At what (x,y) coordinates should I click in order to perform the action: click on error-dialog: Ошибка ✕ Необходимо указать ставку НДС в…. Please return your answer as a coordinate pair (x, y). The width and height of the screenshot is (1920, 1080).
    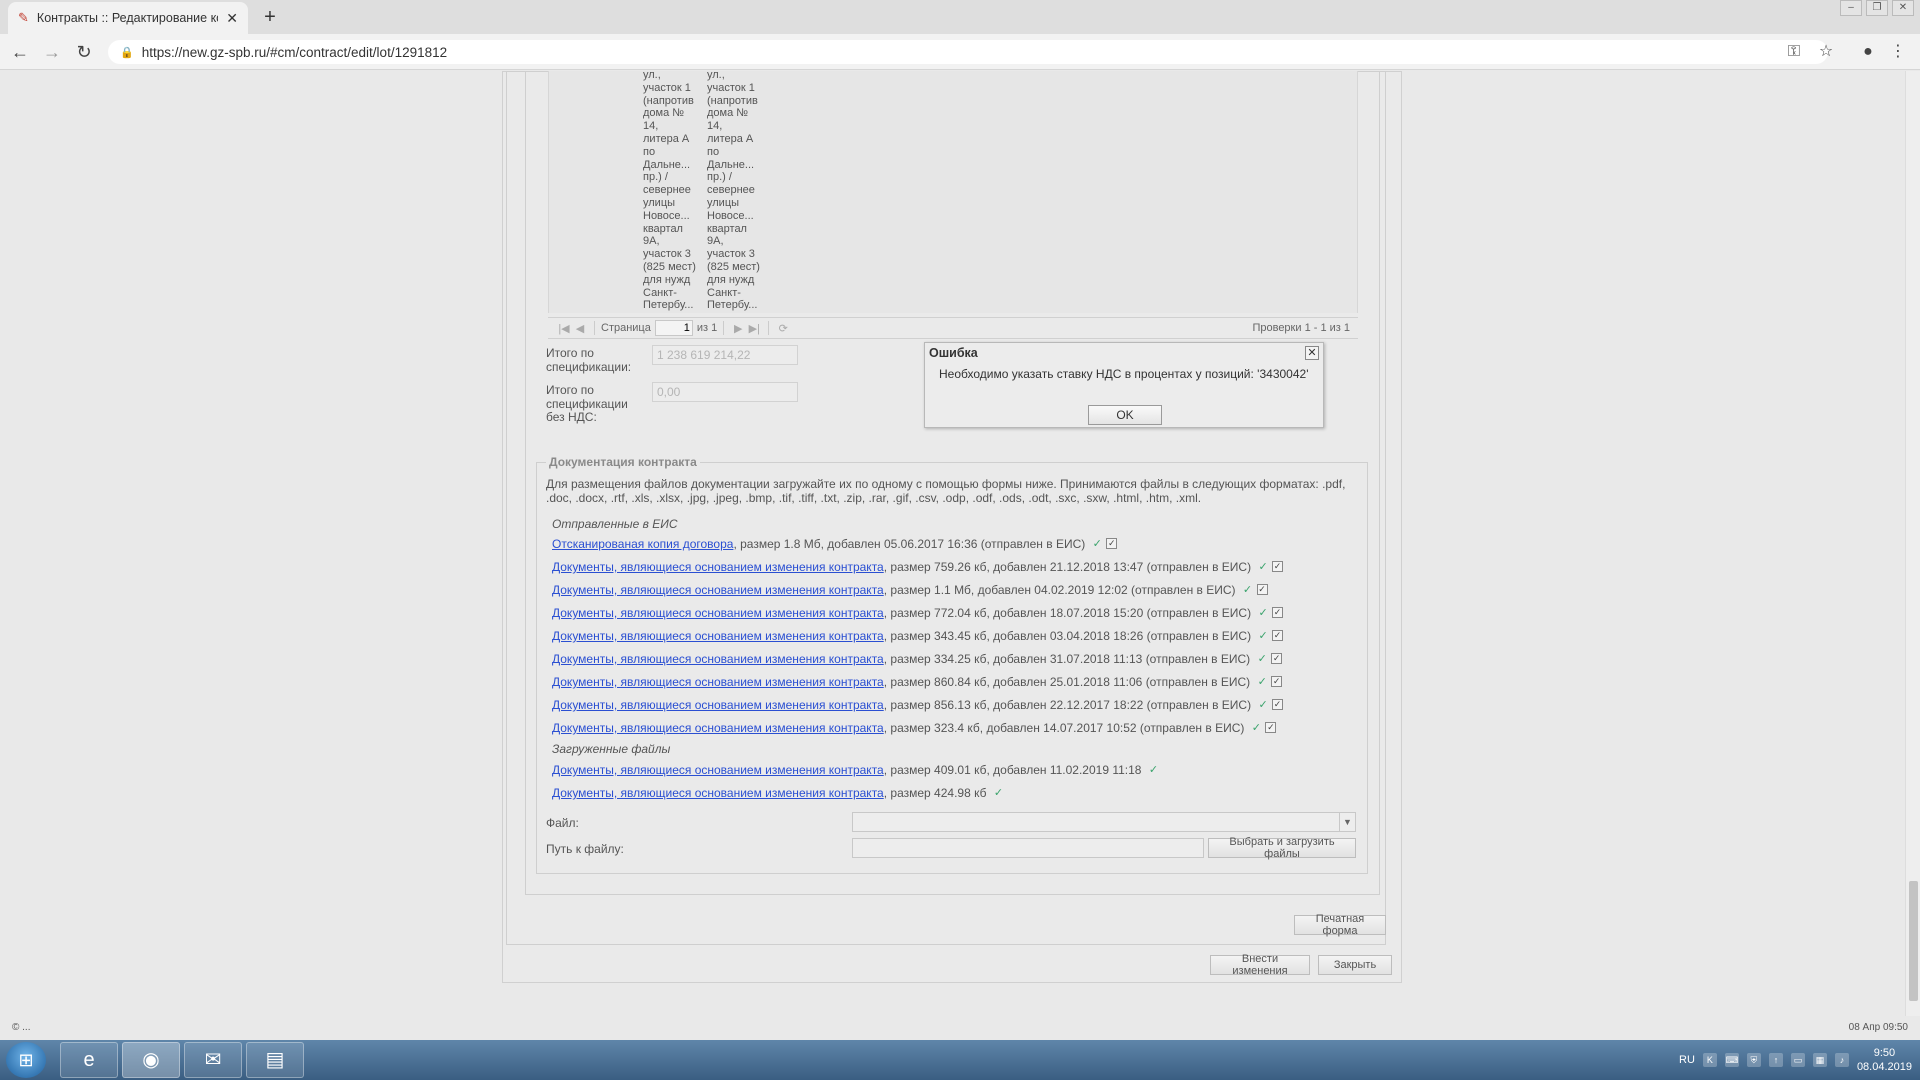
    Looking at the image, I should click on (1124, 385).